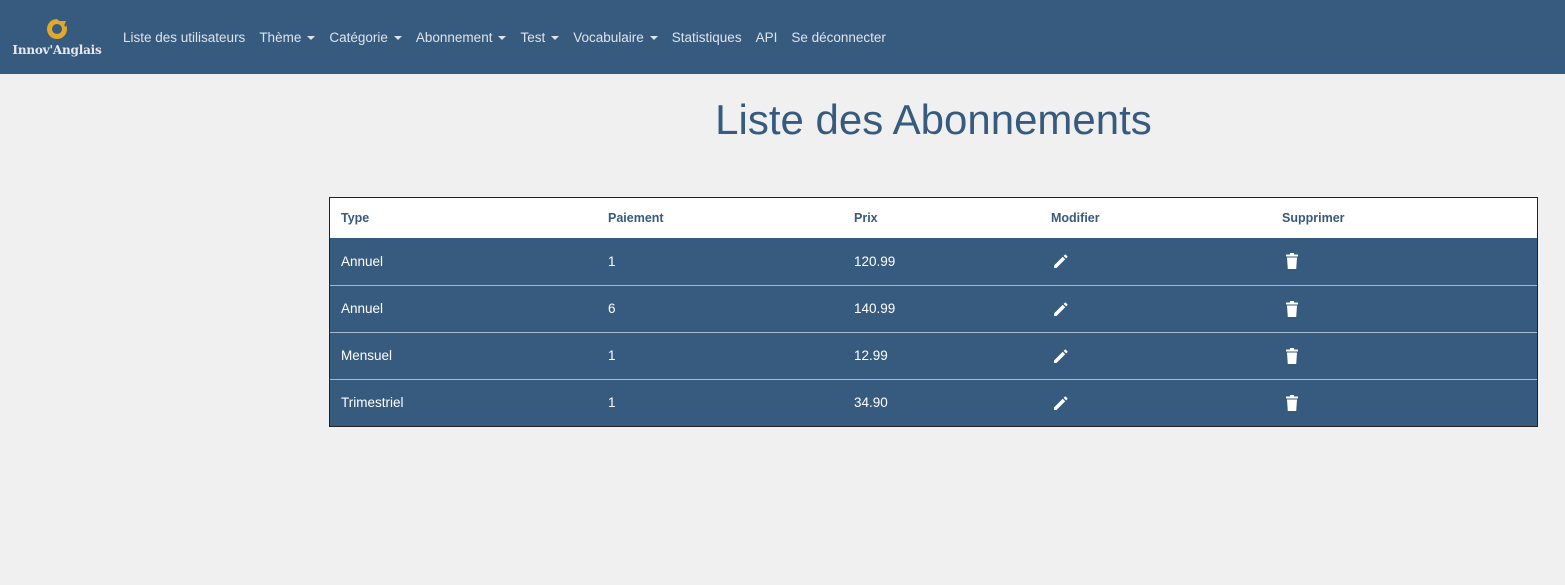 The width and height of the screenshot is (1565, 585). I want to click on nav-item-label: Vocabulaire, so click(608, 37).